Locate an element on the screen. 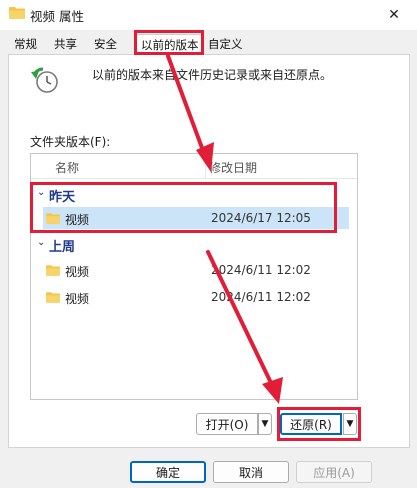 The height and width of the screenshot is (488, 417). folder-versions-label: 文件夹版本(F): is located at coordinates (70, 142).